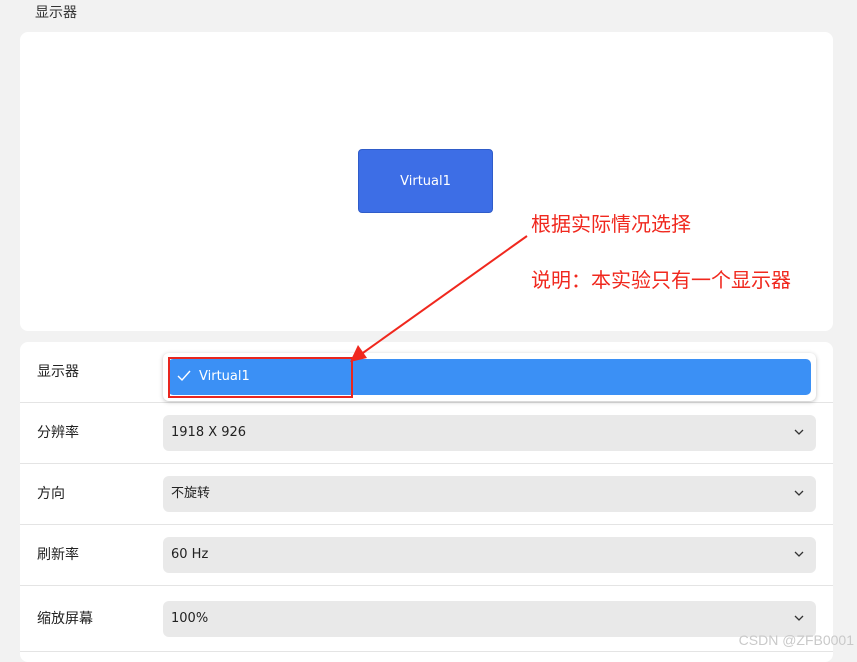  Describe the element at coordinates (661, 280) in the screenshot. I see `annotation-text-line2: 说明：本实验只有一个显示器` at that location.